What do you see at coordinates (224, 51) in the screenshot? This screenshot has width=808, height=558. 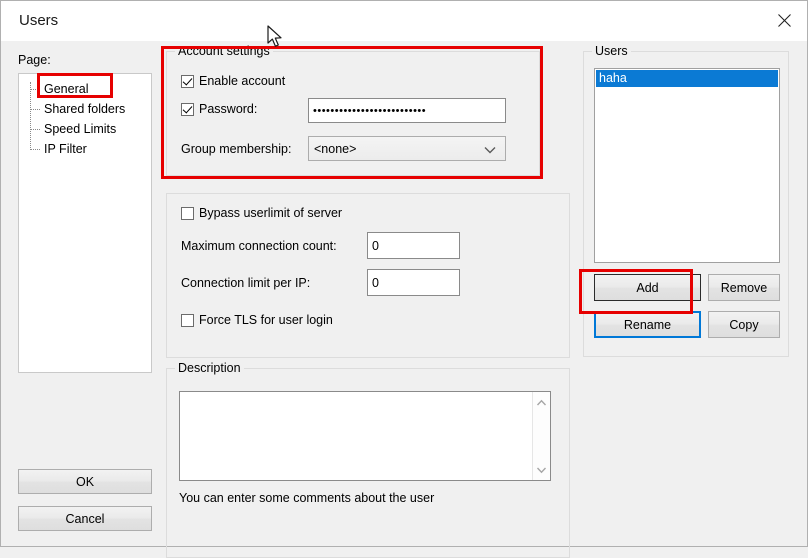 I see `account-settings-title: Account settings` at bounding box center [224, 51].